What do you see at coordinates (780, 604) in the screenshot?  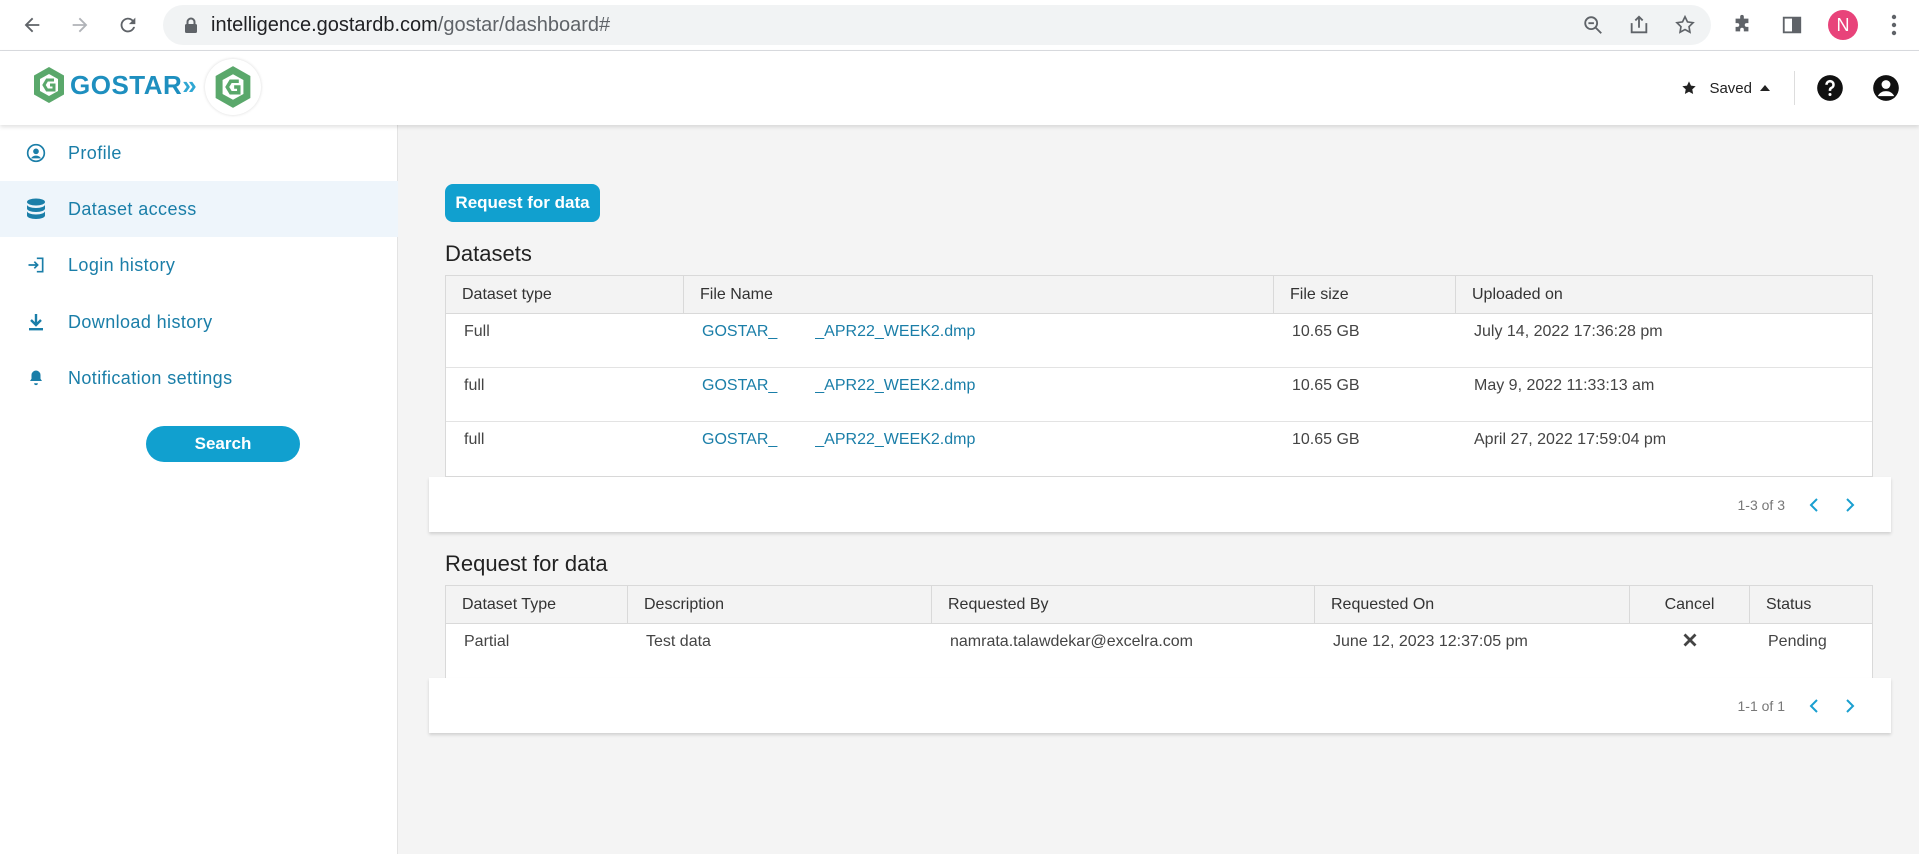 I see `column-header: Description` at bounding box center [780, 604].